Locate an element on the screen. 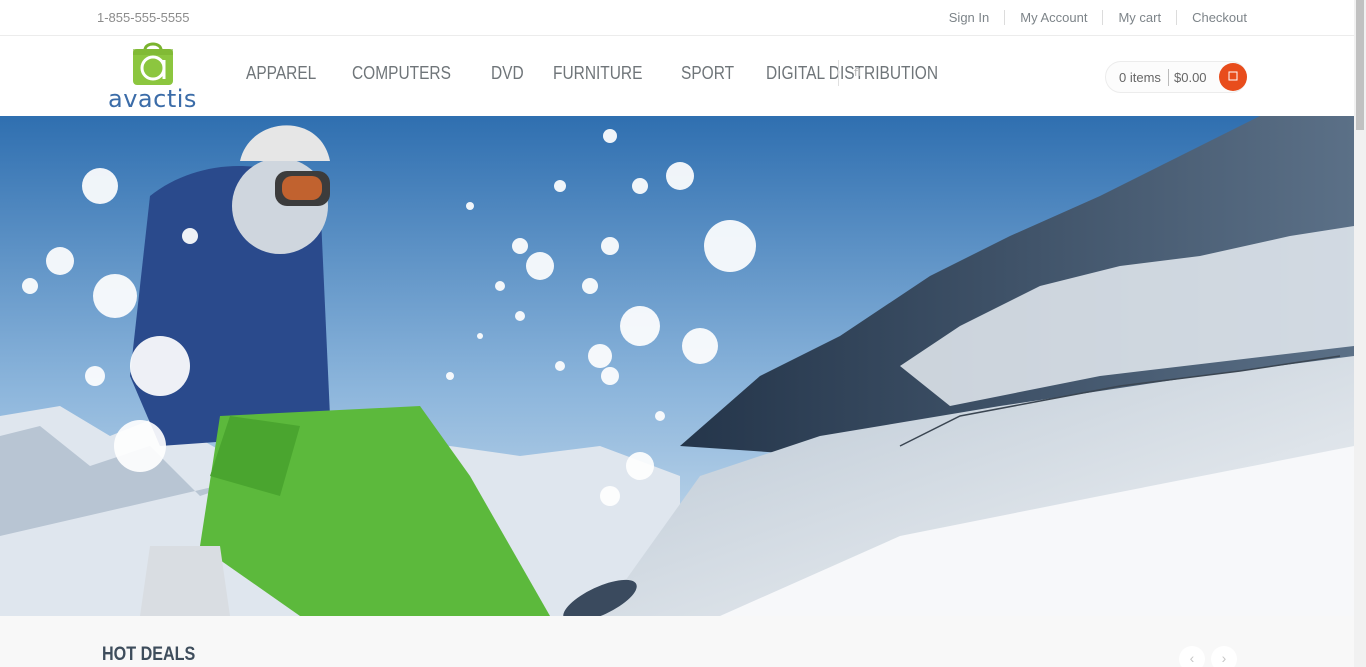  account-links: Sign In My Account My cart Checkout is located at coordinates (1090, 17).